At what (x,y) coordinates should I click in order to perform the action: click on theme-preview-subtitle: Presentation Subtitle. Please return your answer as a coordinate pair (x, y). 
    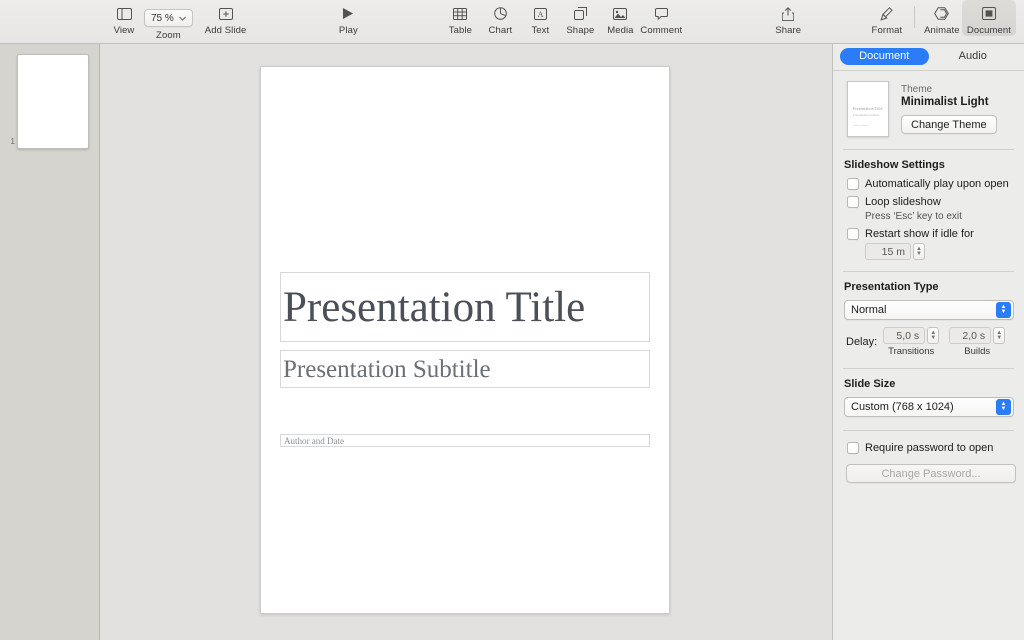
    Looking at the image, I should click on (866, 115).